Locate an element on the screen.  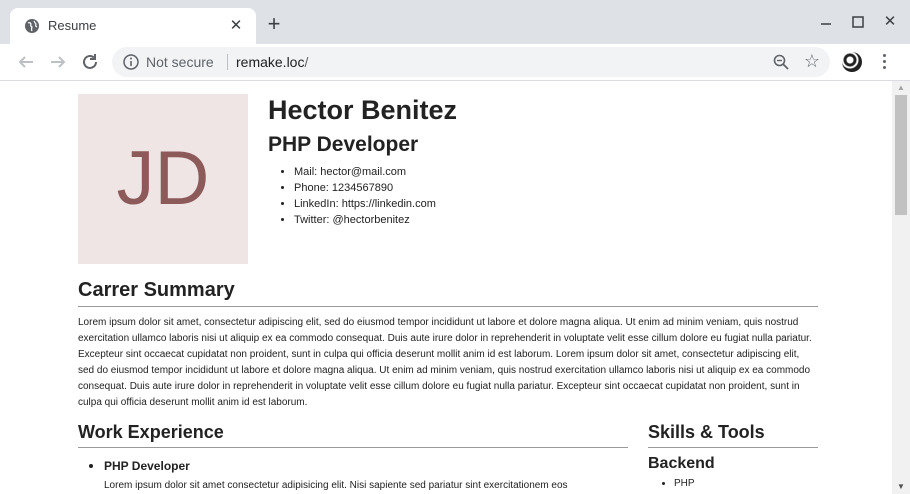
new-tab-button: + is located at coordinates (274, 24).